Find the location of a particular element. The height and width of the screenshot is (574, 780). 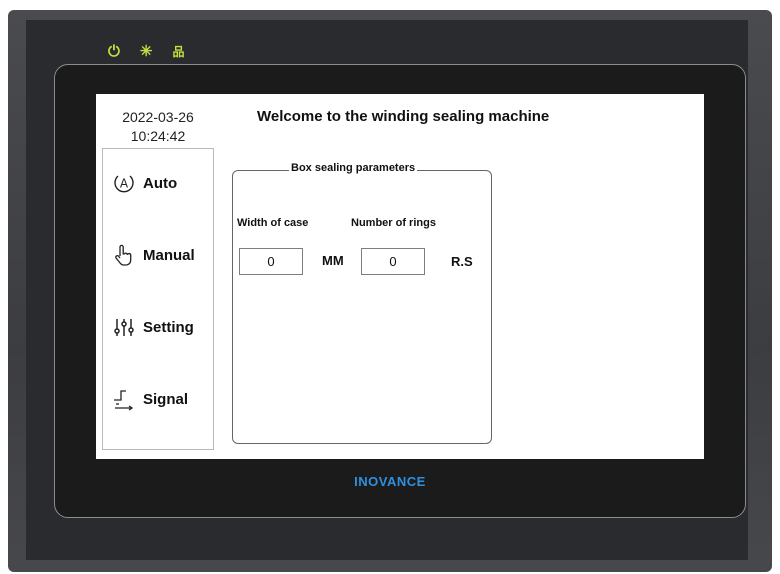

sun-icon: ✳ is located at coordinates (146, 51).